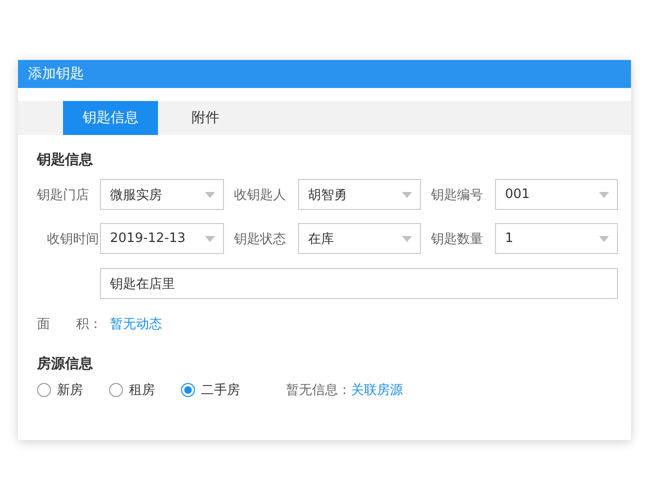 The image size is (650, 501). What do you see at coordinates (132, 390) in the screenshot?
I see `radio-option: 租房` at bounding box center [132, 390].